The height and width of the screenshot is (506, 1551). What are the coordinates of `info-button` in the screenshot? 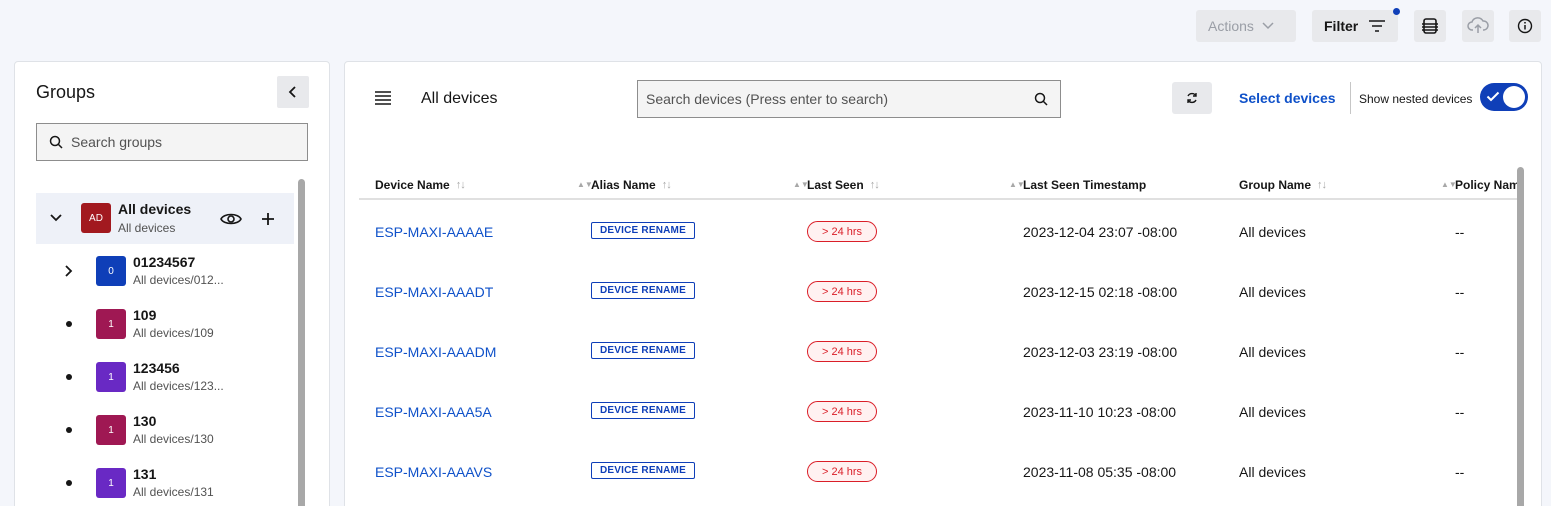 It's located at (1525, 26).